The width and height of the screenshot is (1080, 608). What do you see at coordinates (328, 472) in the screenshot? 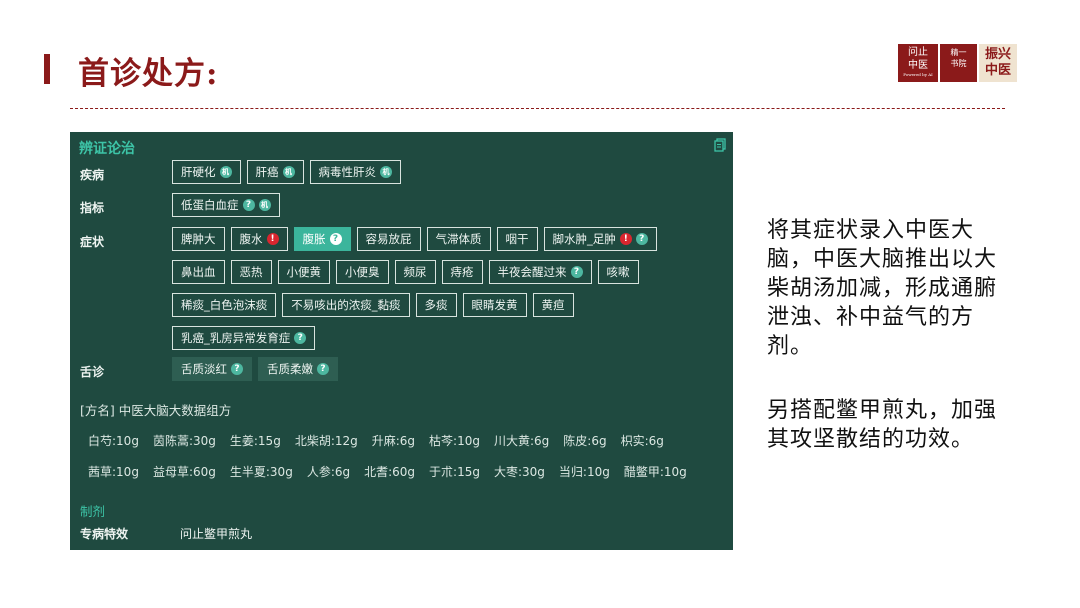
I see `herb-item: 人参:6g` at bounding box center [328, 472].